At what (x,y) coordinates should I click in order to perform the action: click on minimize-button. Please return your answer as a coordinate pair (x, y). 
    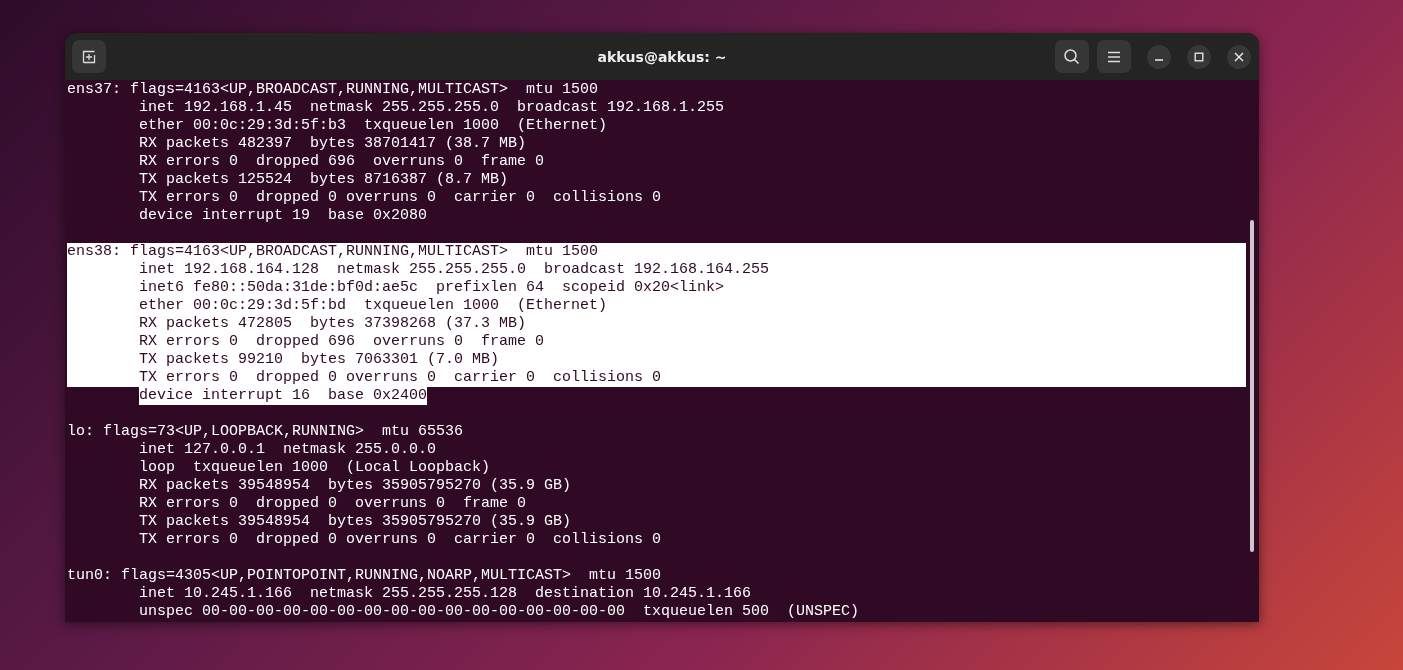
    Looking at the image, I should click on (1159, 56).